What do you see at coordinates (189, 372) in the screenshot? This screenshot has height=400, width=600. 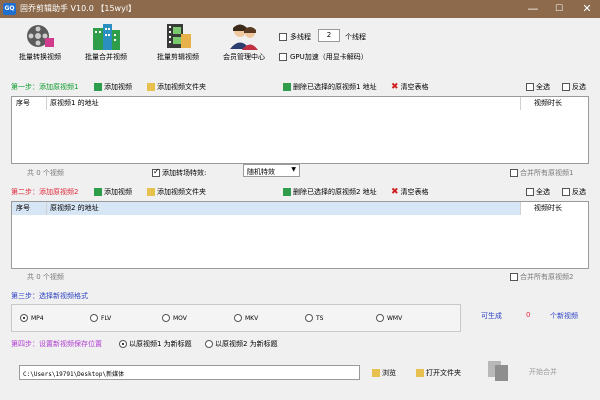 I see `save-path-input: C:\Users\19791\Desktop\新媒体` at bounding box center [189, 372].